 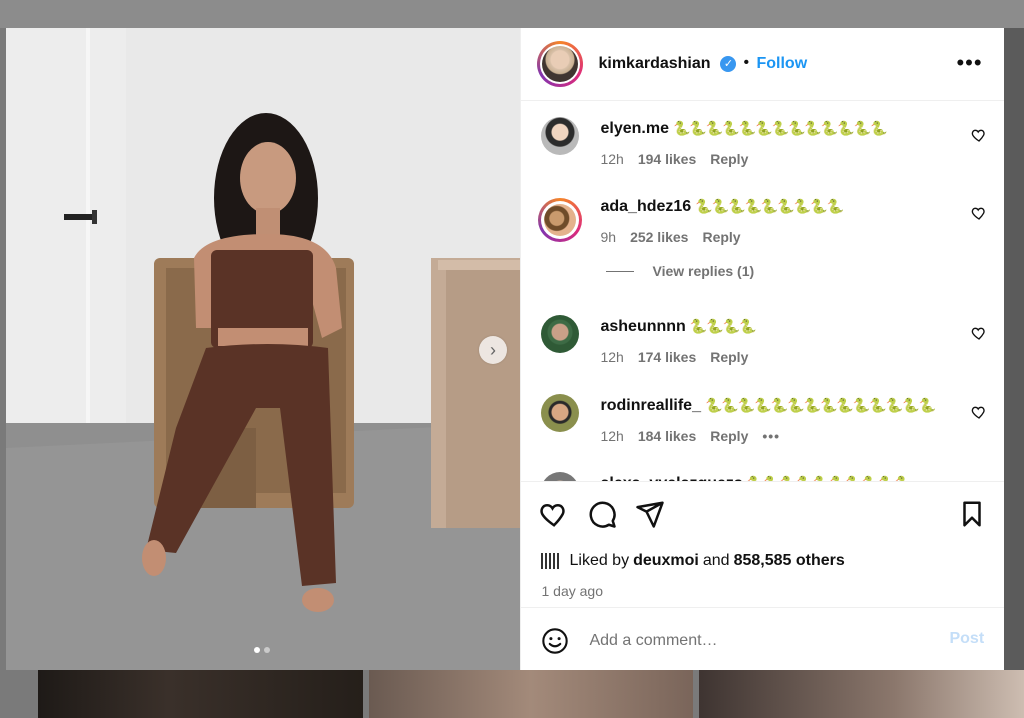 I want to click on comment-meta: 12h 174 likes Reply, so click(x=674, y=357).